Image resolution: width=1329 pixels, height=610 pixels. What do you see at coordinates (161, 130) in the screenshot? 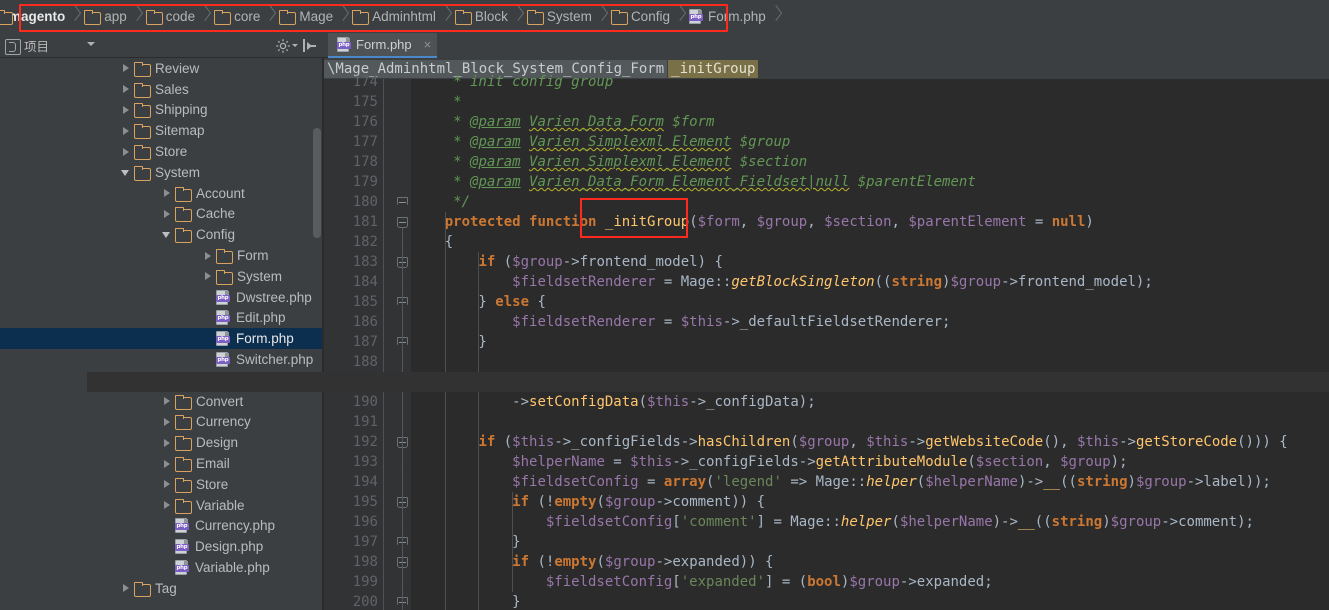
I see `tree-item-sitemap: Sitemap` at bounding box center [161, 130].